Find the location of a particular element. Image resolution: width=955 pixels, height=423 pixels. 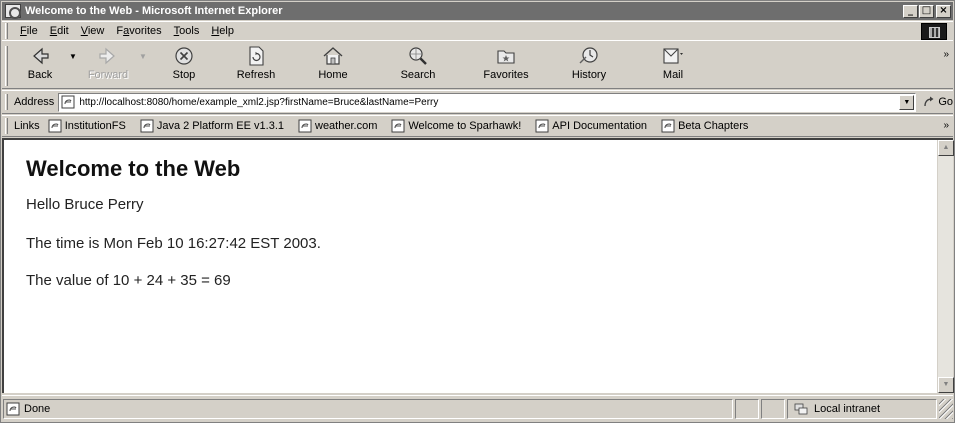

search-button: Search is located at coordinates (418, 65).